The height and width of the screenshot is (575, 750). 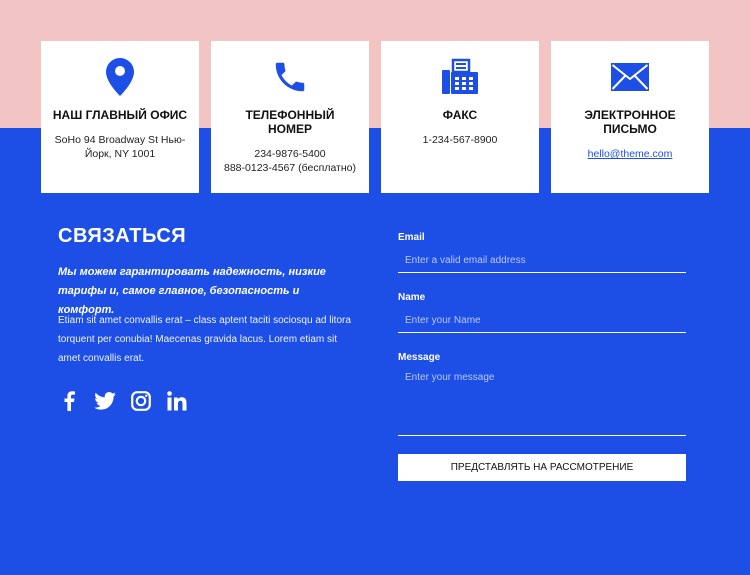 I want to click on fax-number: 1-234-567-8900, so click(x=460, y=140).